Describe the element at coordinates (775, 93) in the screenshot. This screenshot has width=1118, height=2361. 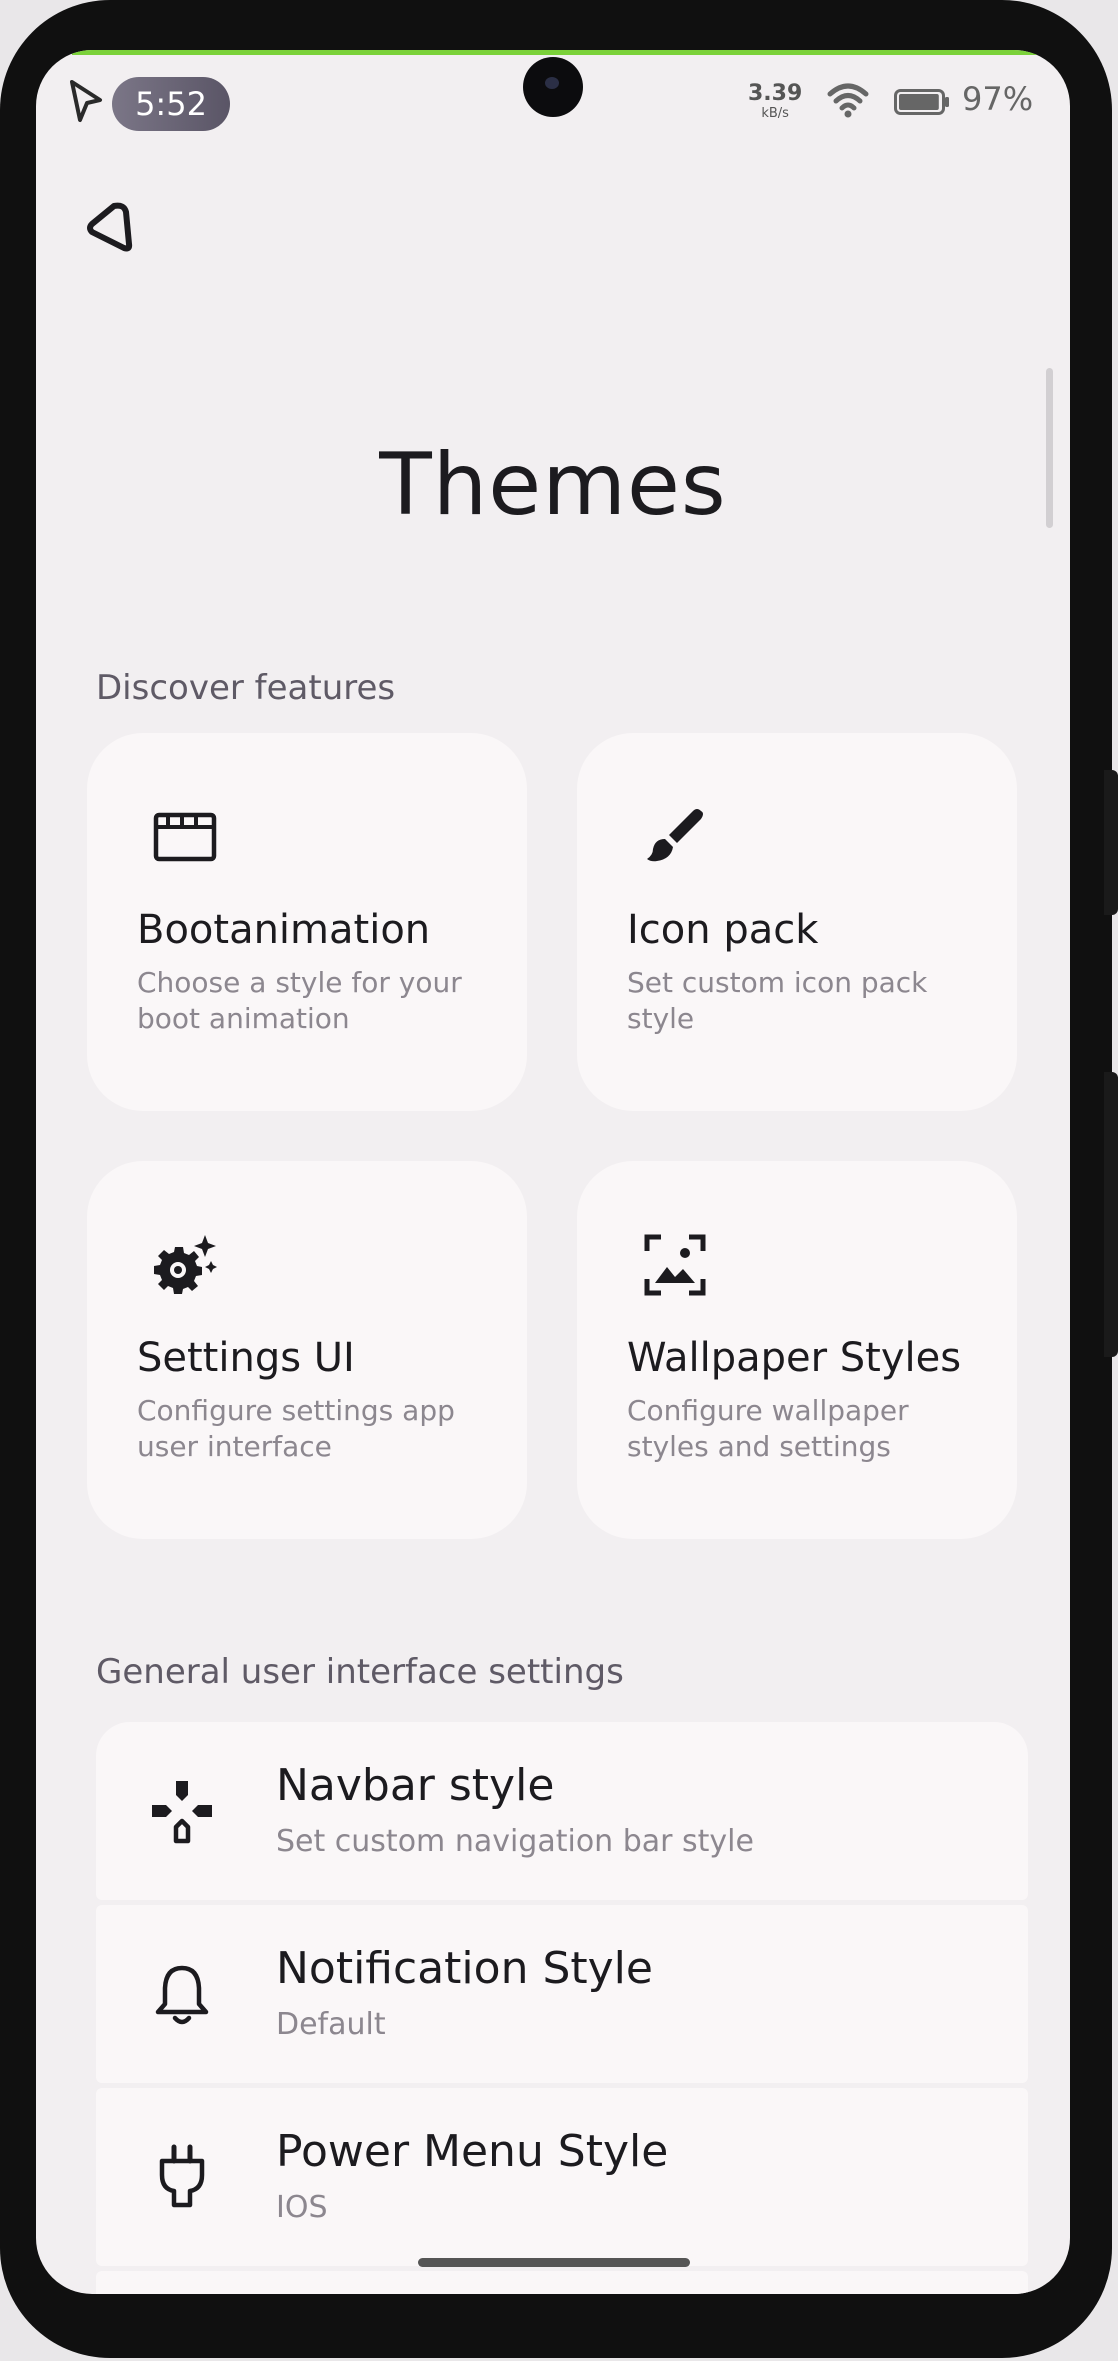
I see `network-speed-value: 3.39` at that location.